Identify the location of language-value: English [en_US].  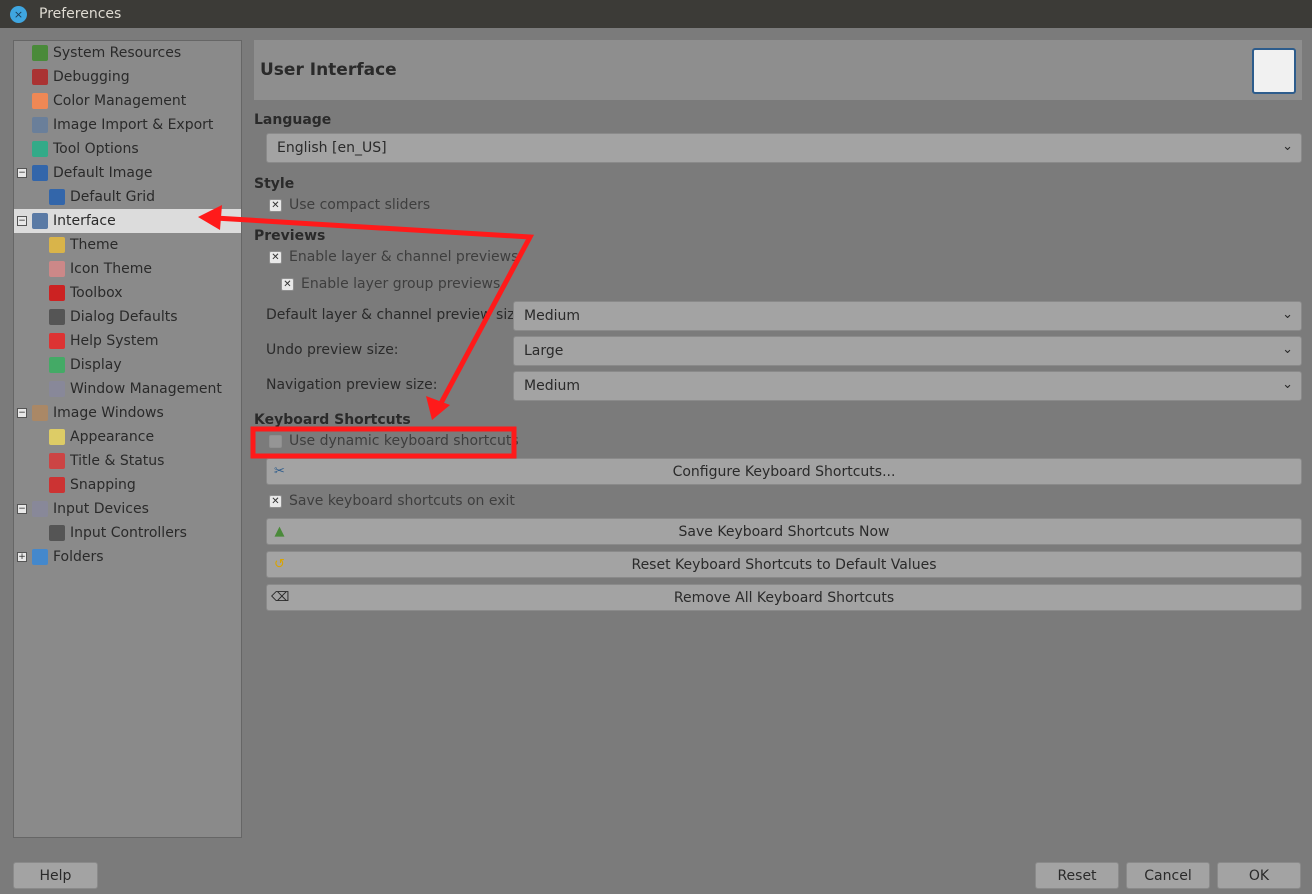
(332, 148).